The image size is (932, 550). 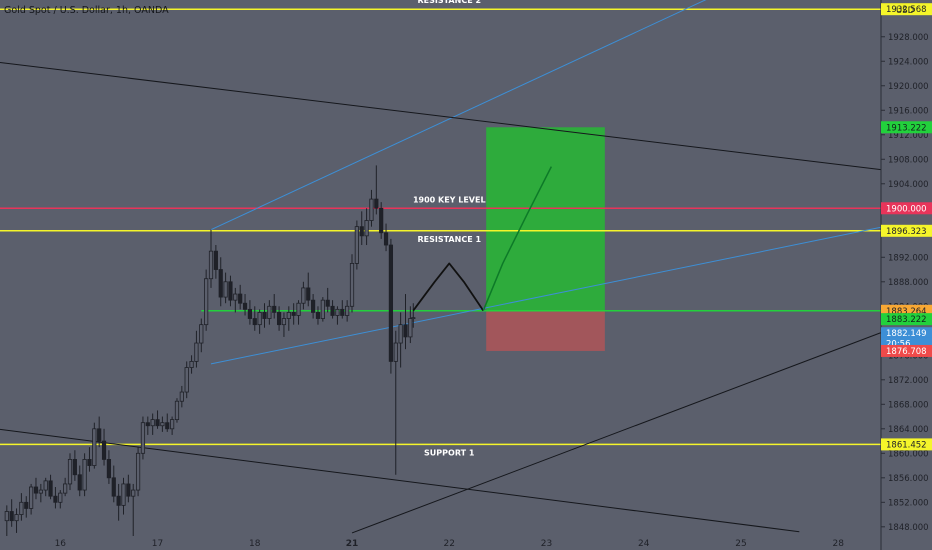 What do you see at coordinates (908, 454) in the screenshot?
I see `price-tick-label: 1860.000` at bounding box center [908, 454].